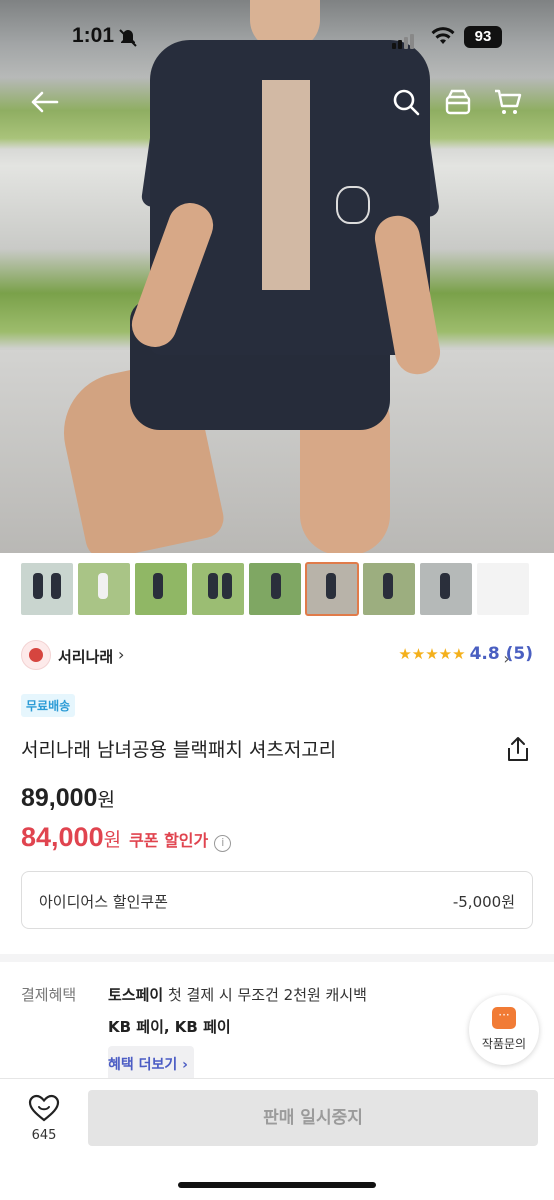  Describe the element at coordinates (277, 1185) in the screenshot. I see `home-indicator` at that location.